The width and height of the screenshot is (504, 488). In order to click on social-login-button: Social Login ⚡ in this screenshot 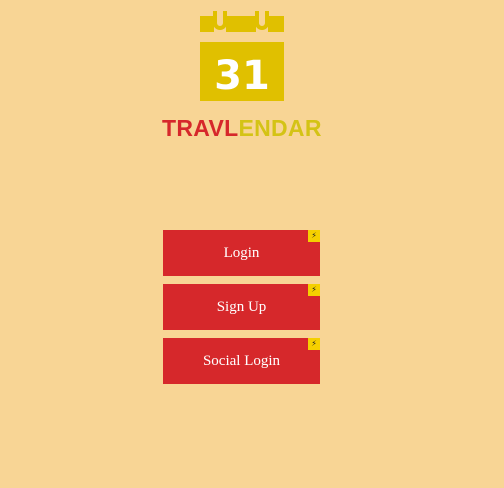, I will do `click(241, 361)`.